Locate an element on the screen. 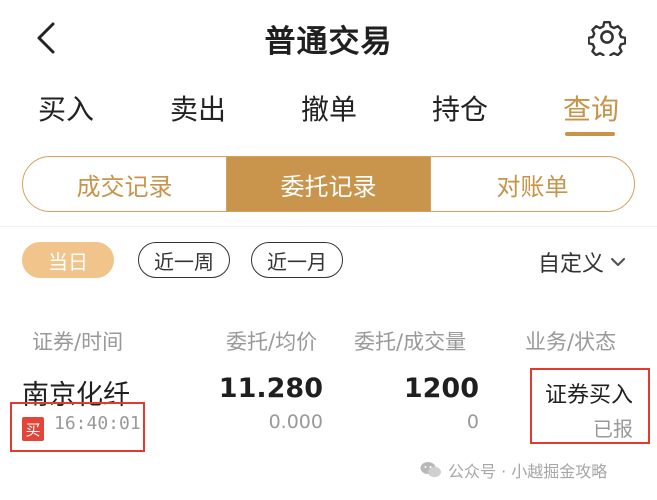 The image size is (657, 500). settings-button is located at coordinates (607, 37).